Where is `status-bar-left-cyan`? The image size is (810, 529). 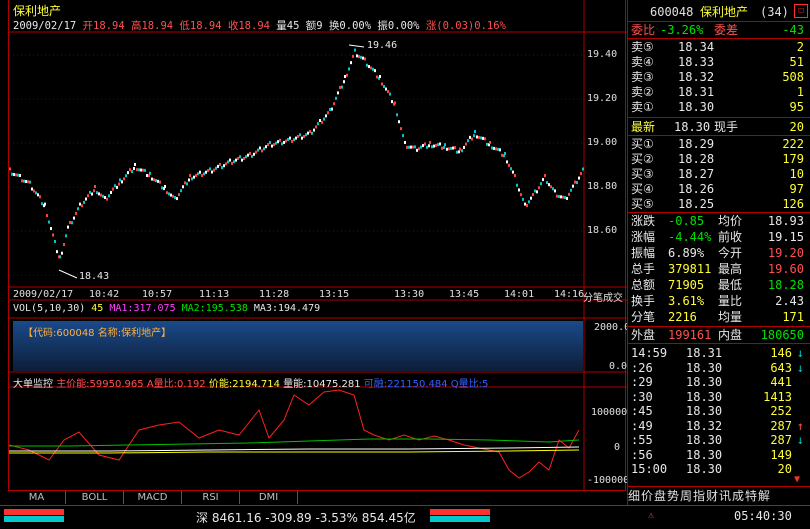 status-bar-left-cyan is located at coordinates (34, 519).